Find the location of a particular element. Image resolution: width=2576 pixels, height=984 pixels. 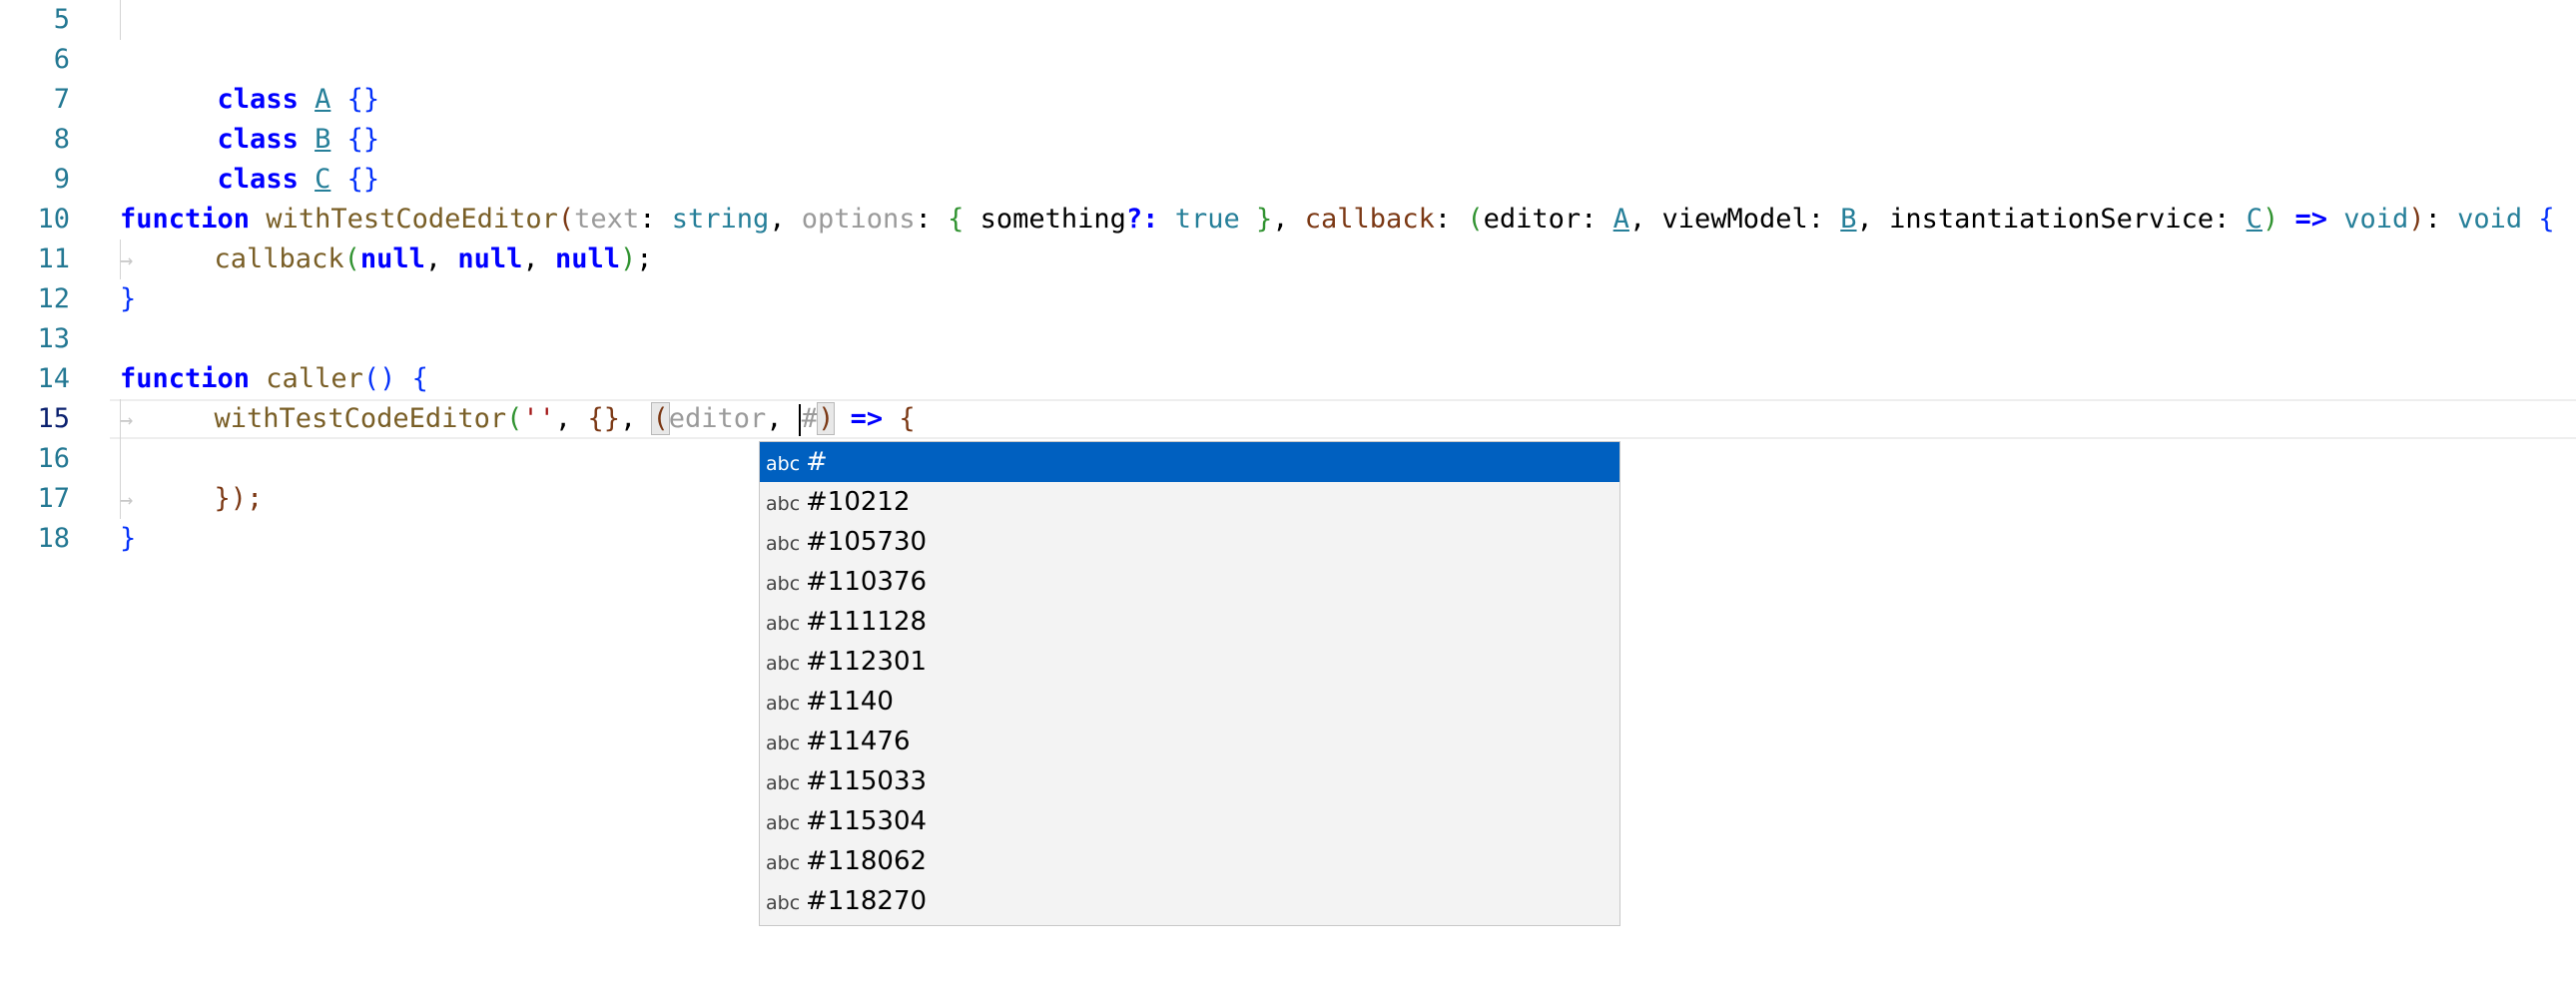

function-name: caller is located at coordinates (307, 378).